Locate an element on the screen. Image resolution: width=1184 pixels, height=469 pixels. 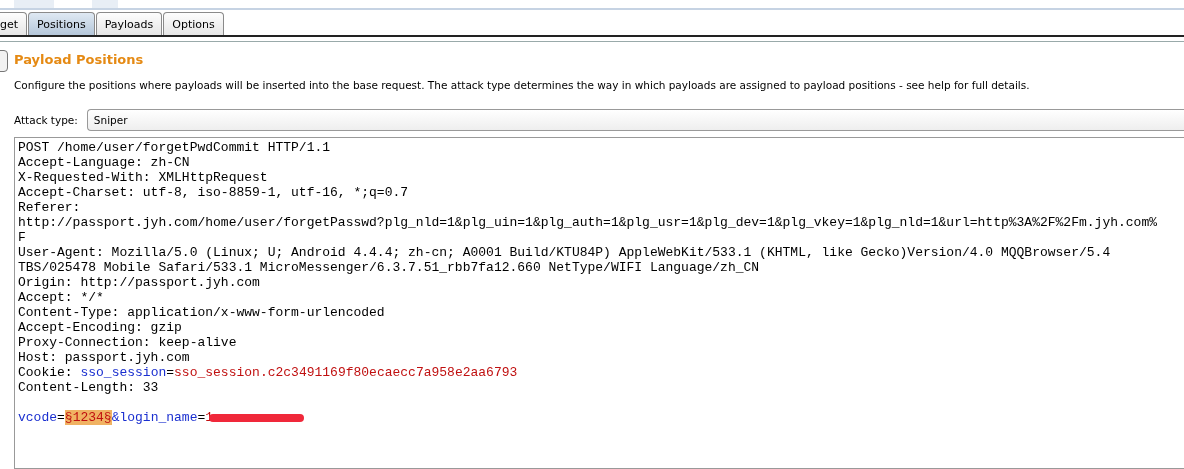
request-line: Proxy-Connection: keep-alive is located at coordinates (127, 342).